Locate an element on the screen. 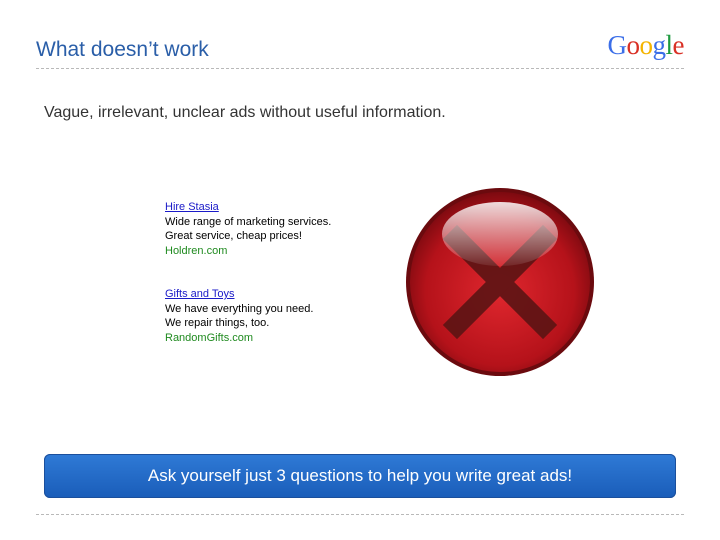  ad-description-line: We have everything you need. is located at coordinates (239, 308).